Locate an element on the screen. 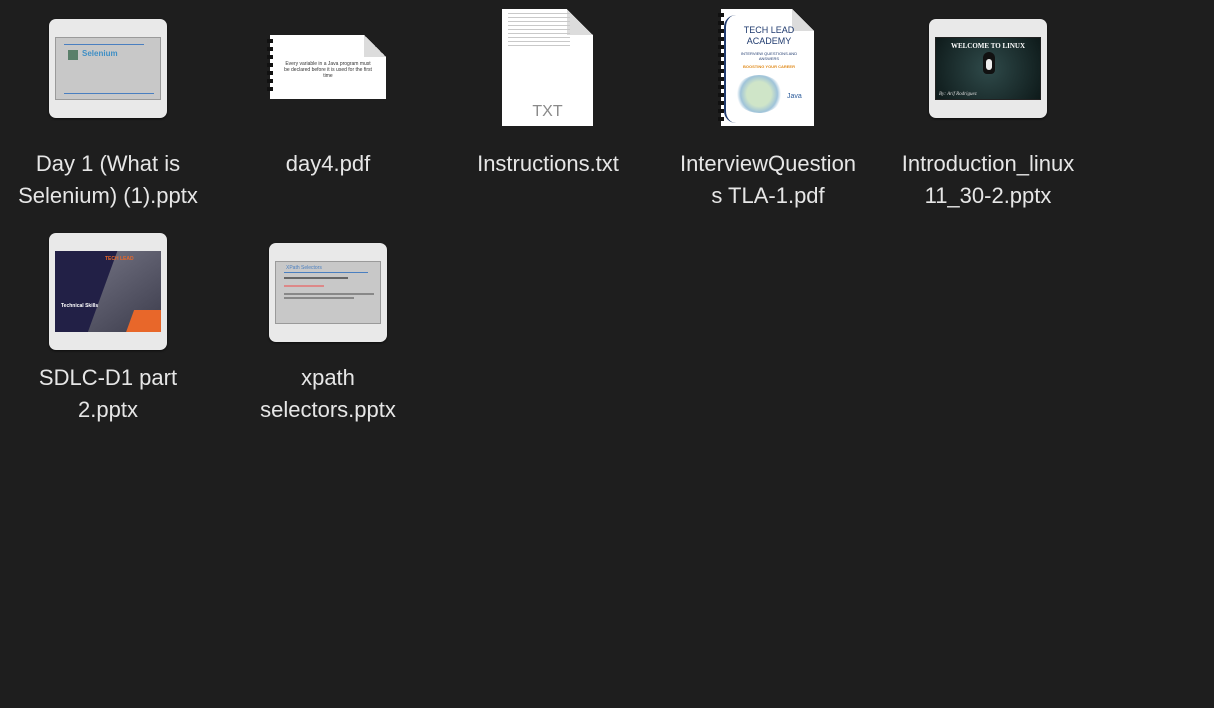 The width and height of the screenshot is (1214, 708). file-name: Instructions.txt is located at coordinates (548, 163).